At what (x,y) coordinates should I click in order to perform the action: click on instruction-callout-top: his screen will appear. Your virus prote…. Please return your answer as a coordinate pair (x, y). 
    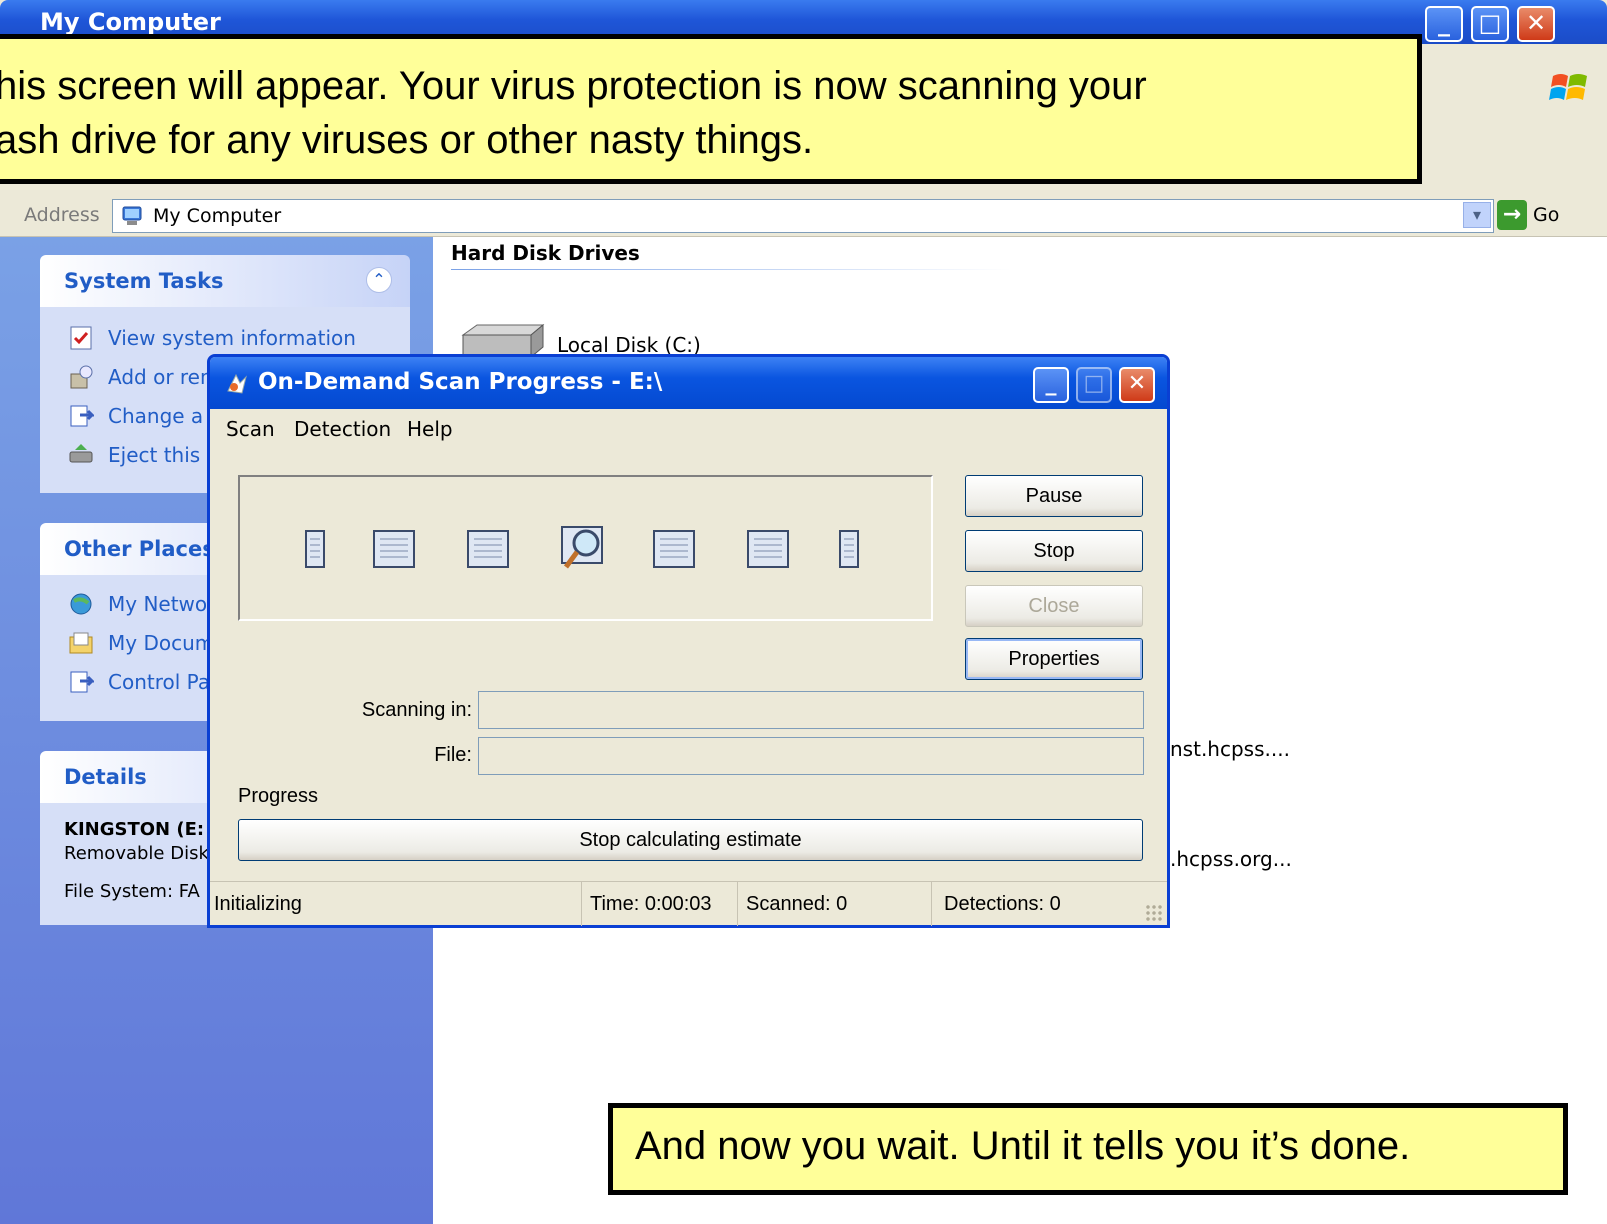
    Looking at the image, I should click on (711, 109).